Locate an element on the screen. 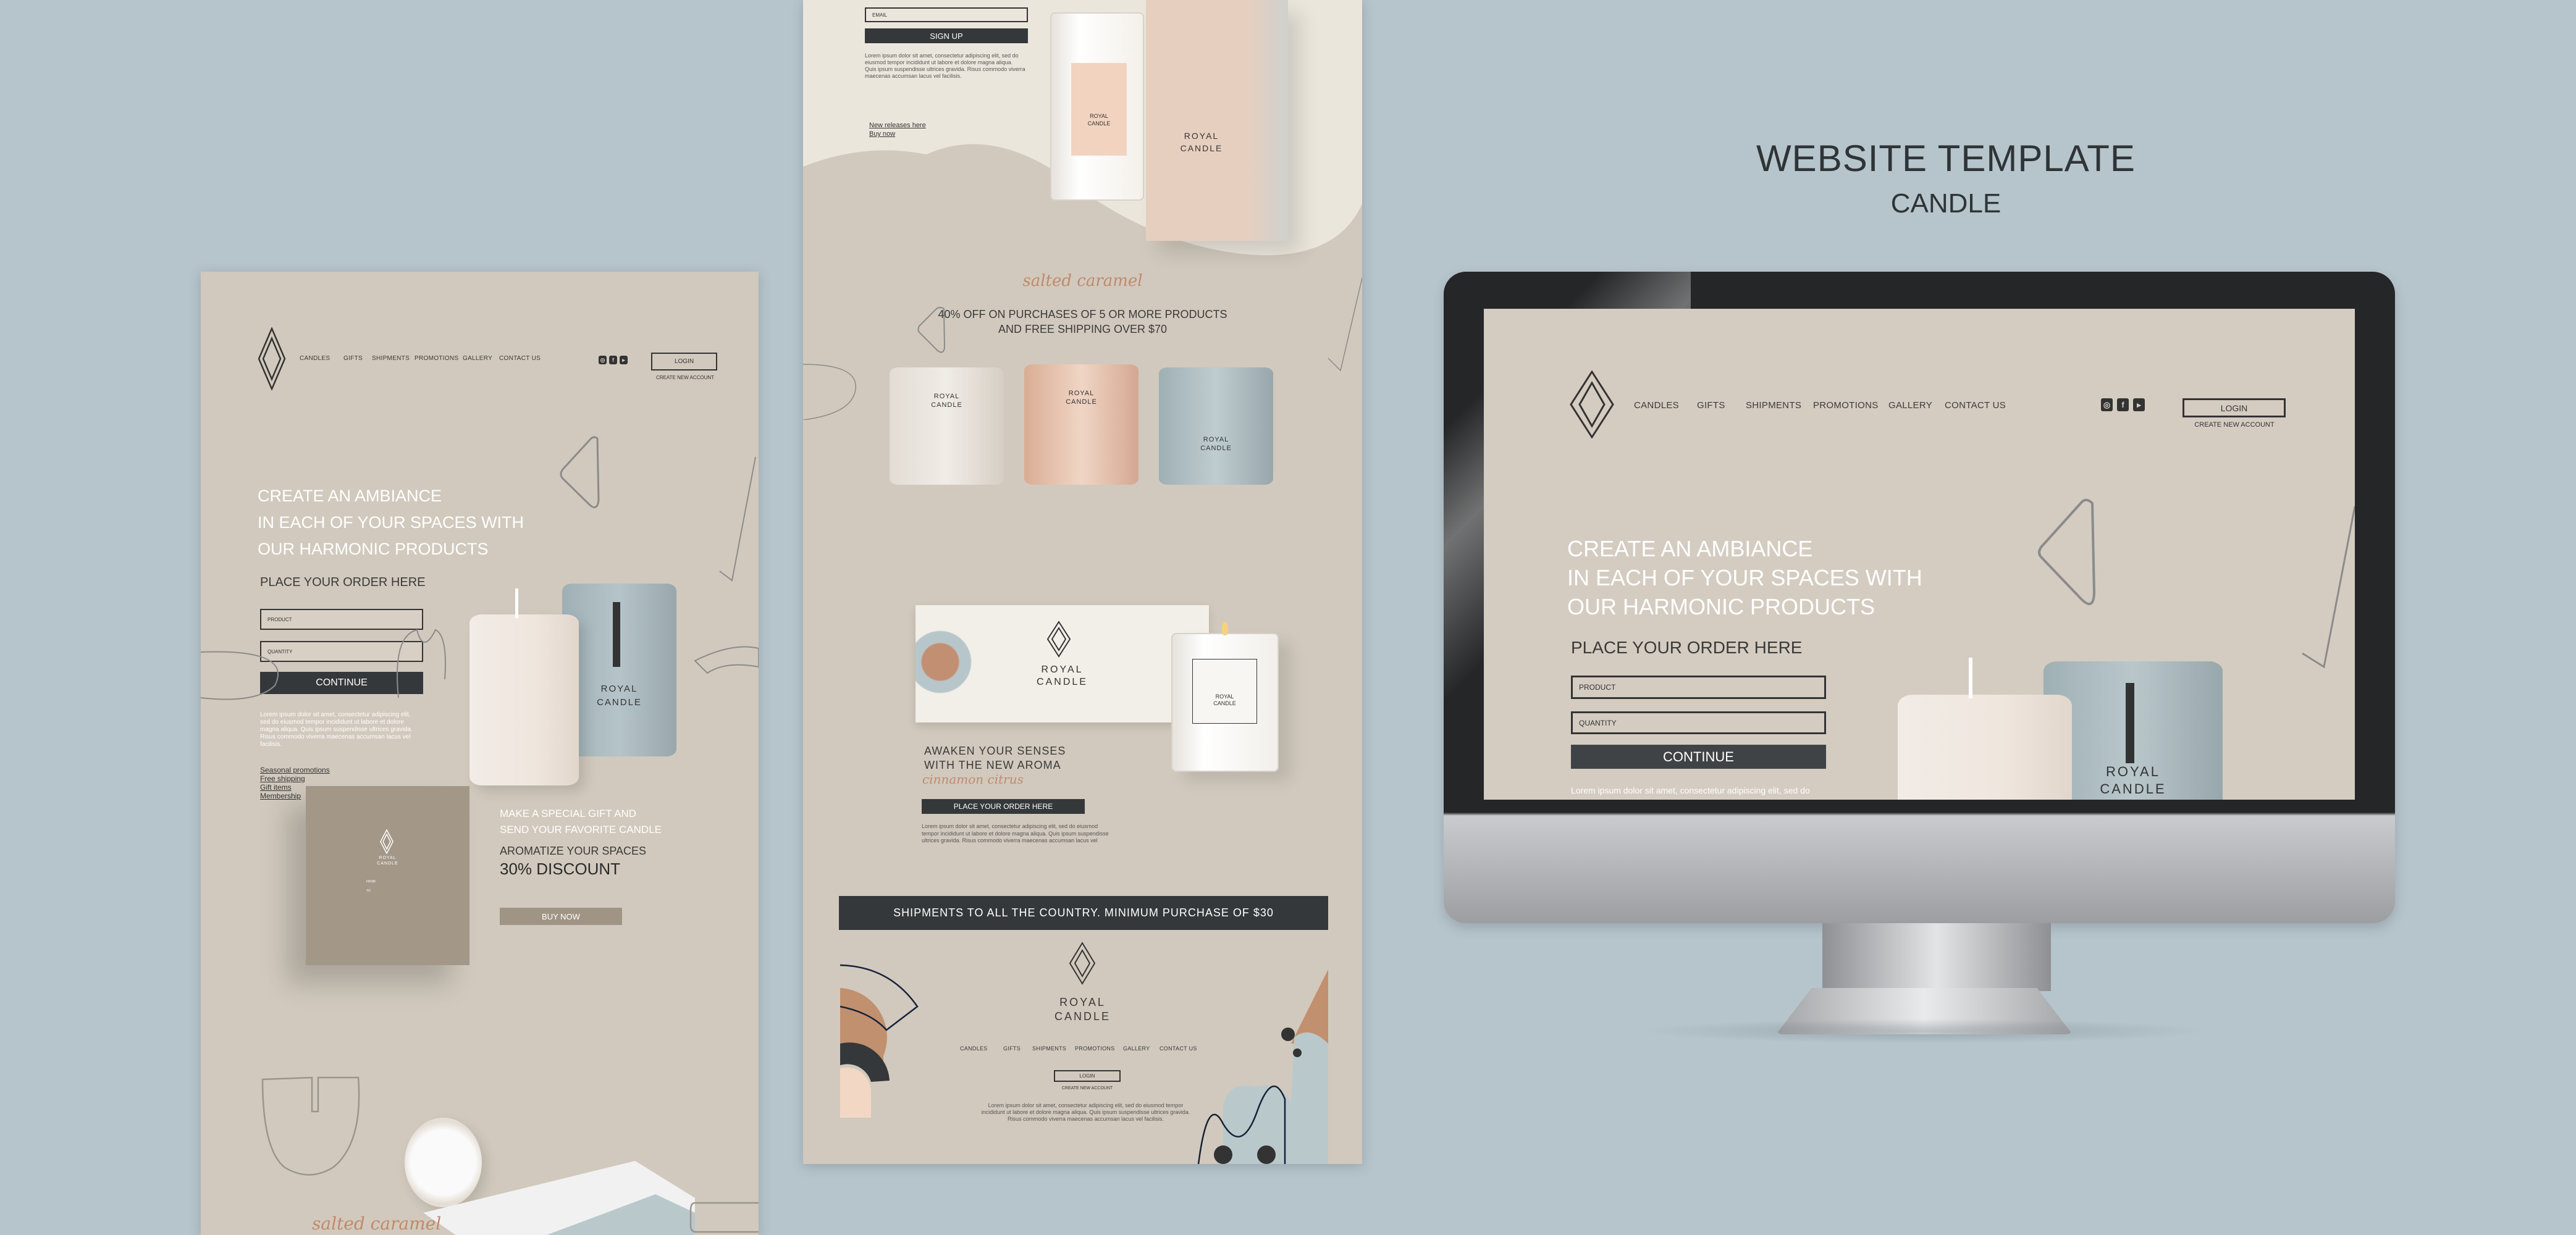 The width and height of the screenshot is (2576, 1235). continue-button: CONTINUE is located at coordinates (1698, 757).